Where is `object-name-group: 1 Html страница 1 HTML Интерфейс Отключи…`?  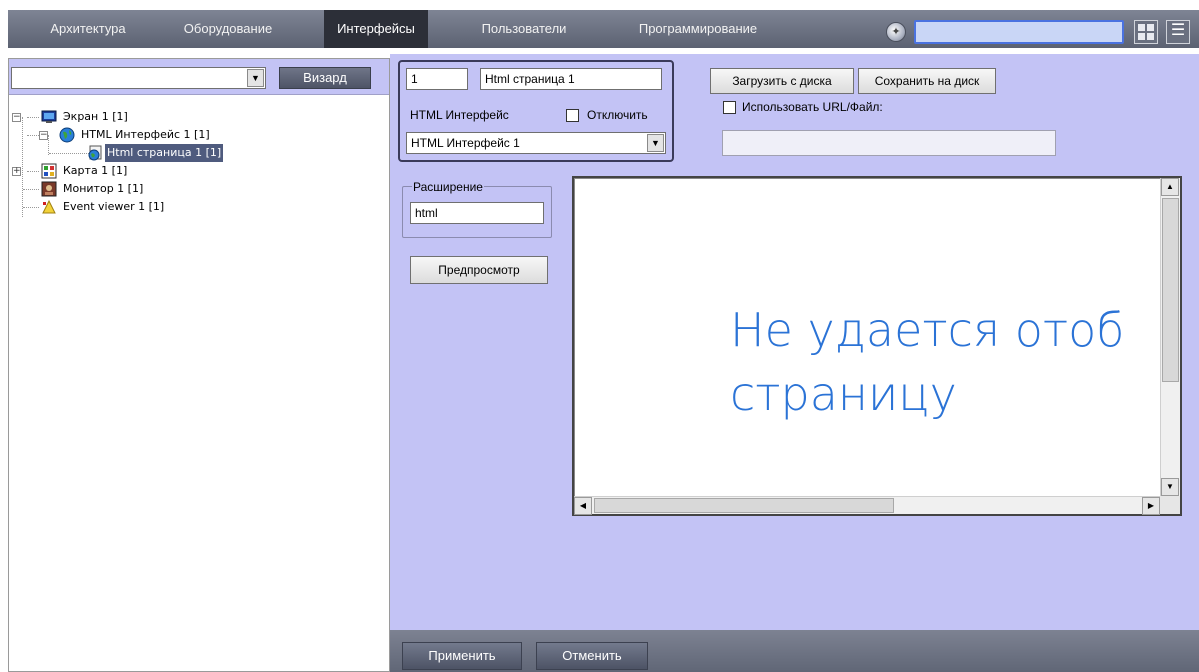
object-name-group: 1 Html страница 1 HTML Интерфейс Отключи… is located at coordinates (536, 111).